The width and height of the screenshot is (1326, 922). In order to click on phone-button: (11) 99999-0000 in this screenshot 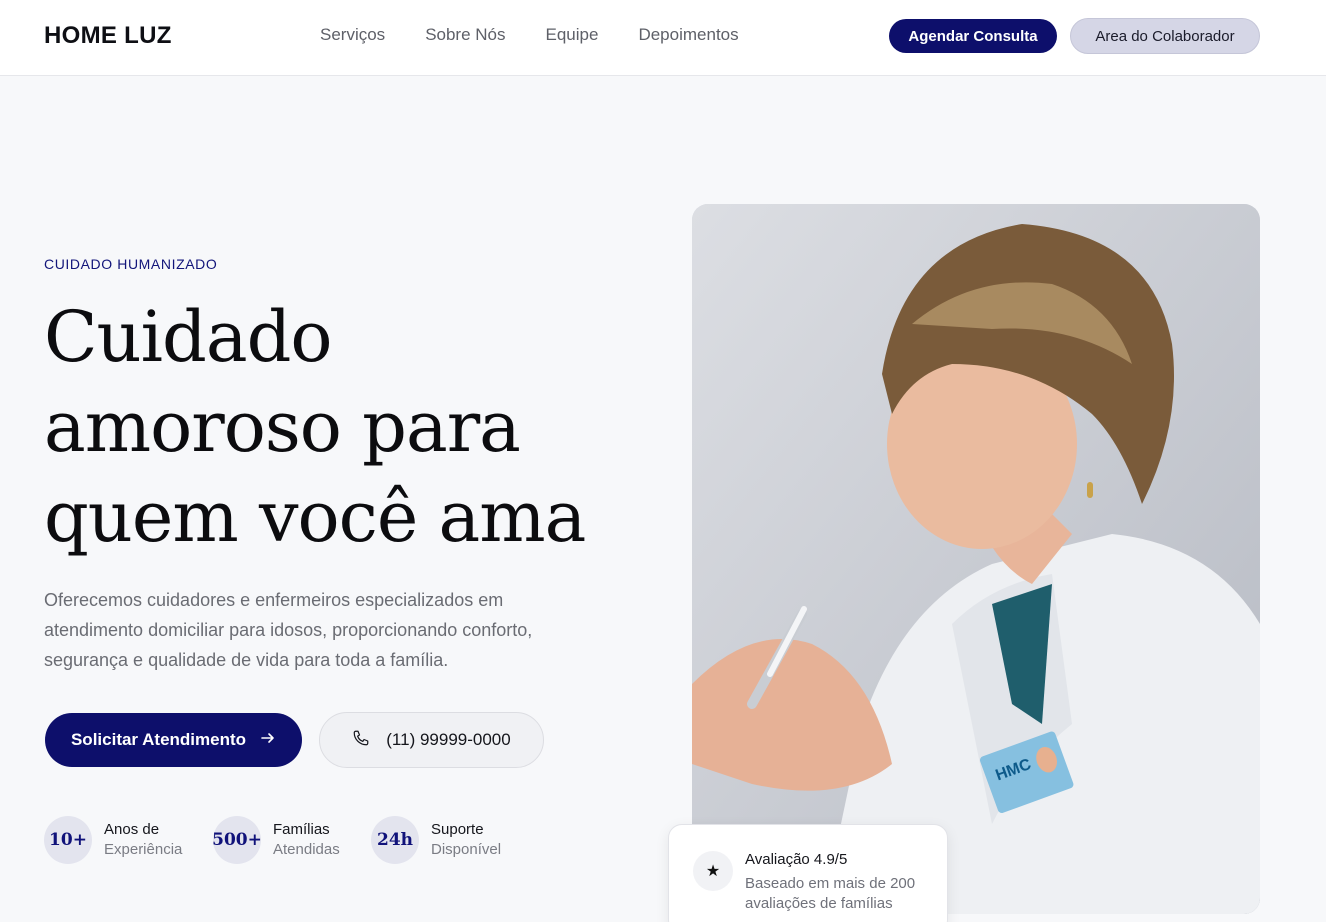, I will do `click(431, 740)`.